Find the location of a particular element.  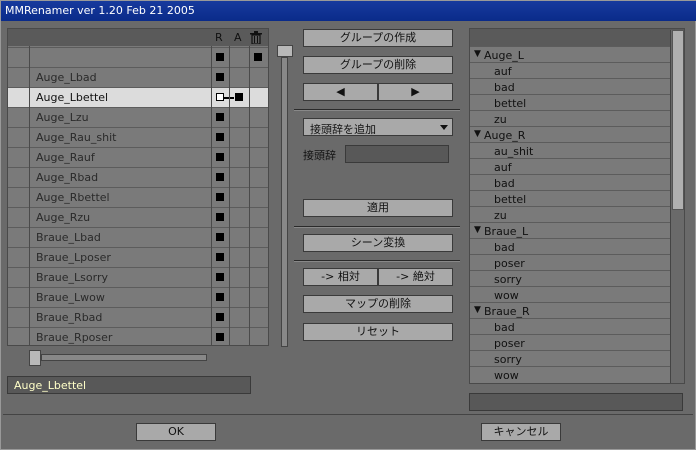

cancel-button: キャンセル is located at coordinates (521, 432).